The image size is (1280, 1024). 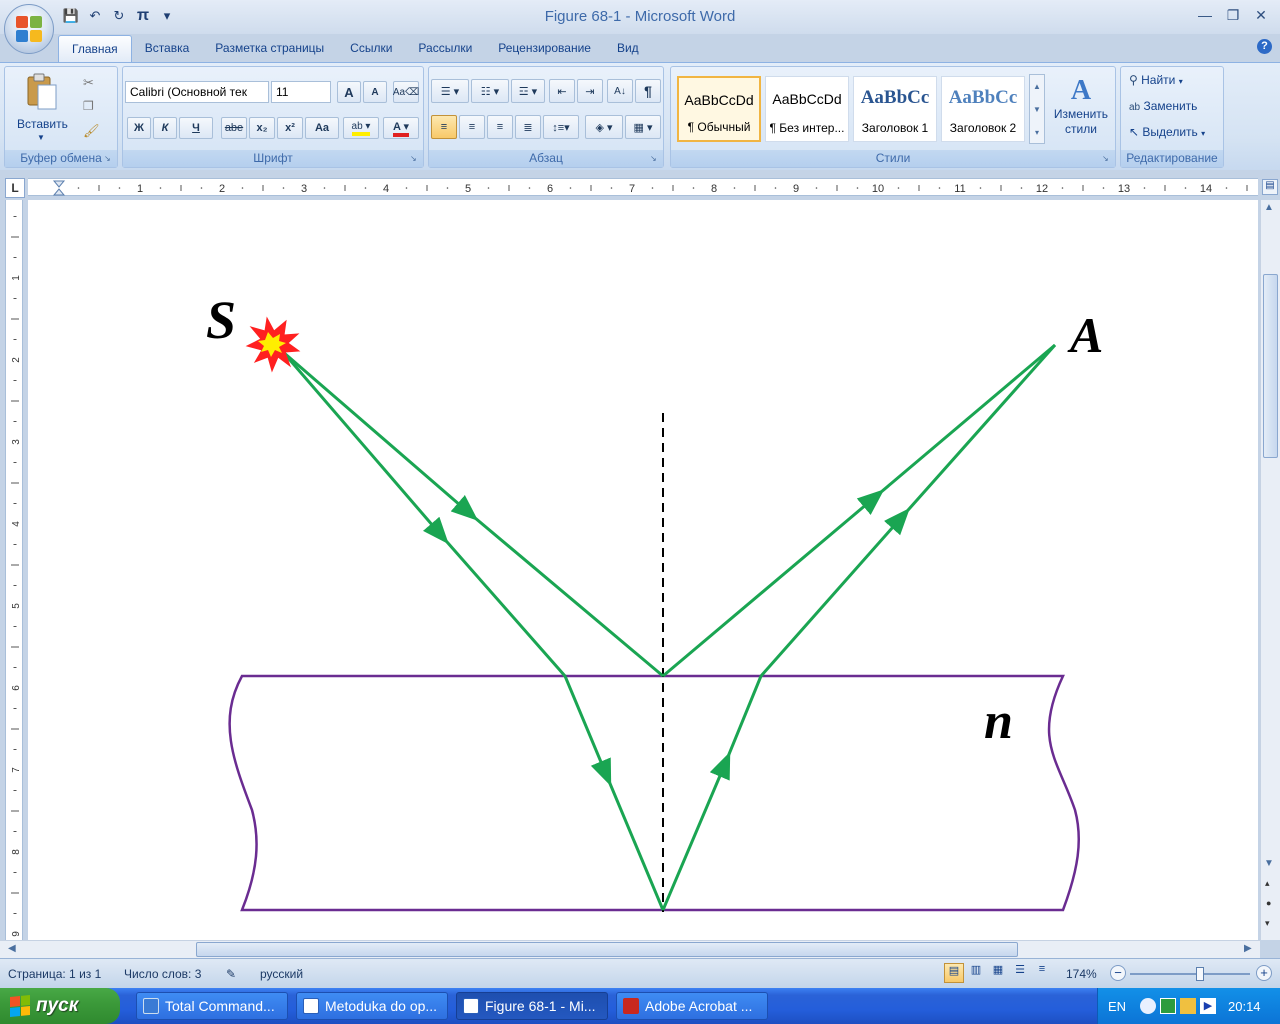 What do you see at coordinates (1081, 974) in the screenshot?
I see `zoom-level: 174%` at bounding box center [1081, 974].